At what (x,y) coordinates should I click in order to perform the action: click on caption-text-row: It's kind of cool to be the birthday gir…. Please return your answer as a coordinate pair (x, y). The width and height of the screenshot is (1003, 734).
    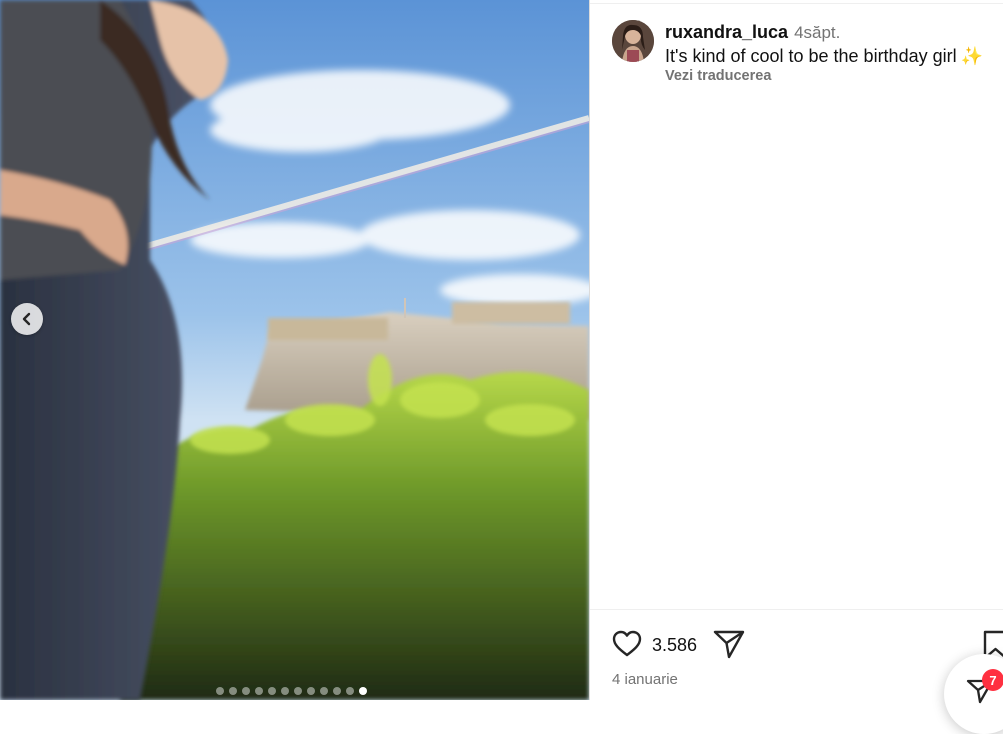
    Looking at the image, I should click on (824, 56).